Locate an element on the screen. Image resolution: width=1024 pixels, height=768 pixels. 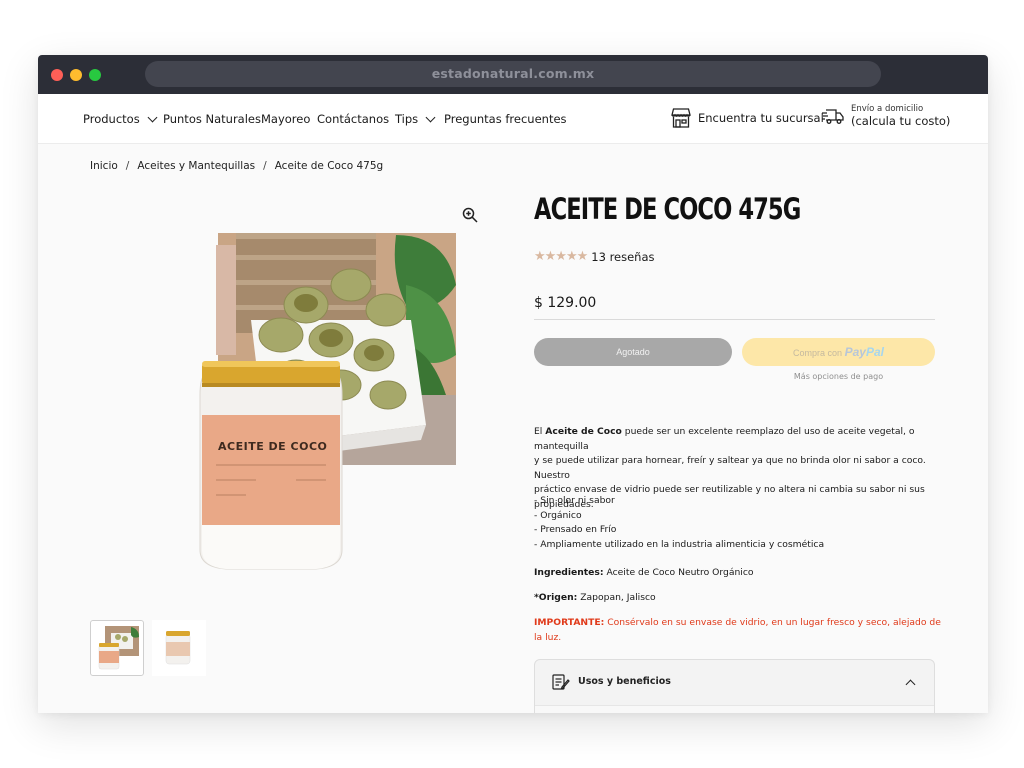
origin-value: Zapopan, Jalisco is located at coordinates (616, 597).